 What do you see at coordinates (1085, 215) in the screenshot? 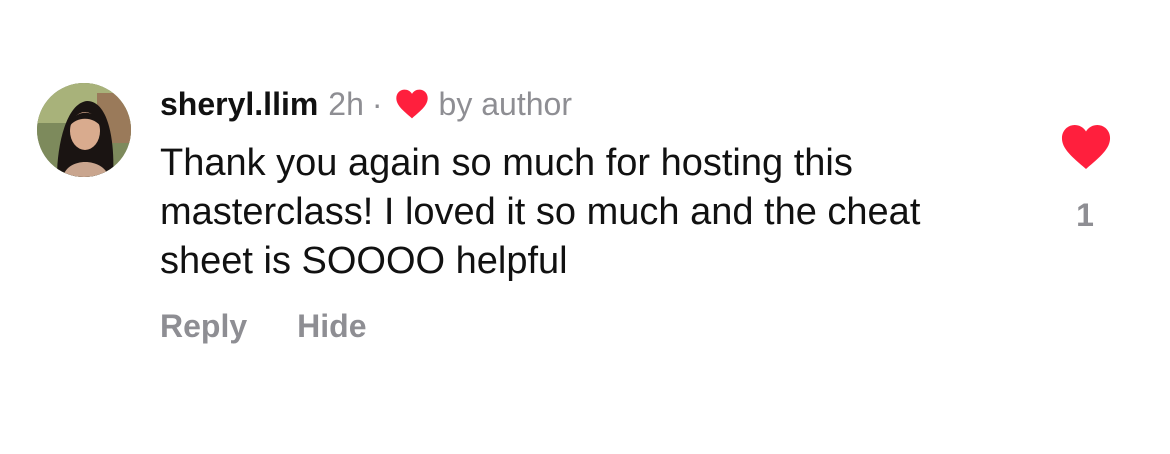
I see `like-count: 1` at bounding box center [1085, 215].